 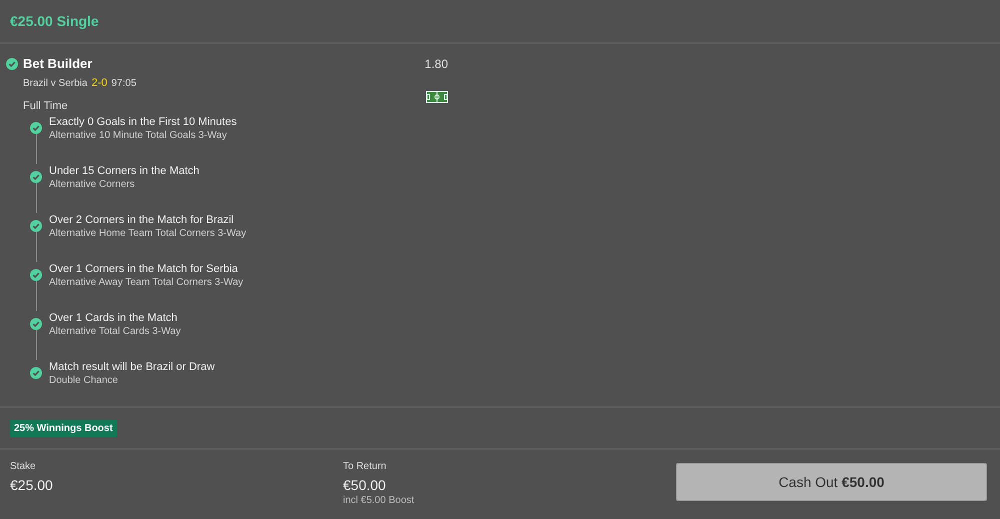 What do you see at coordinates (123, 83) in the screenshot?
I see `match-clock: 97:05` at bounding box center [123, 83].